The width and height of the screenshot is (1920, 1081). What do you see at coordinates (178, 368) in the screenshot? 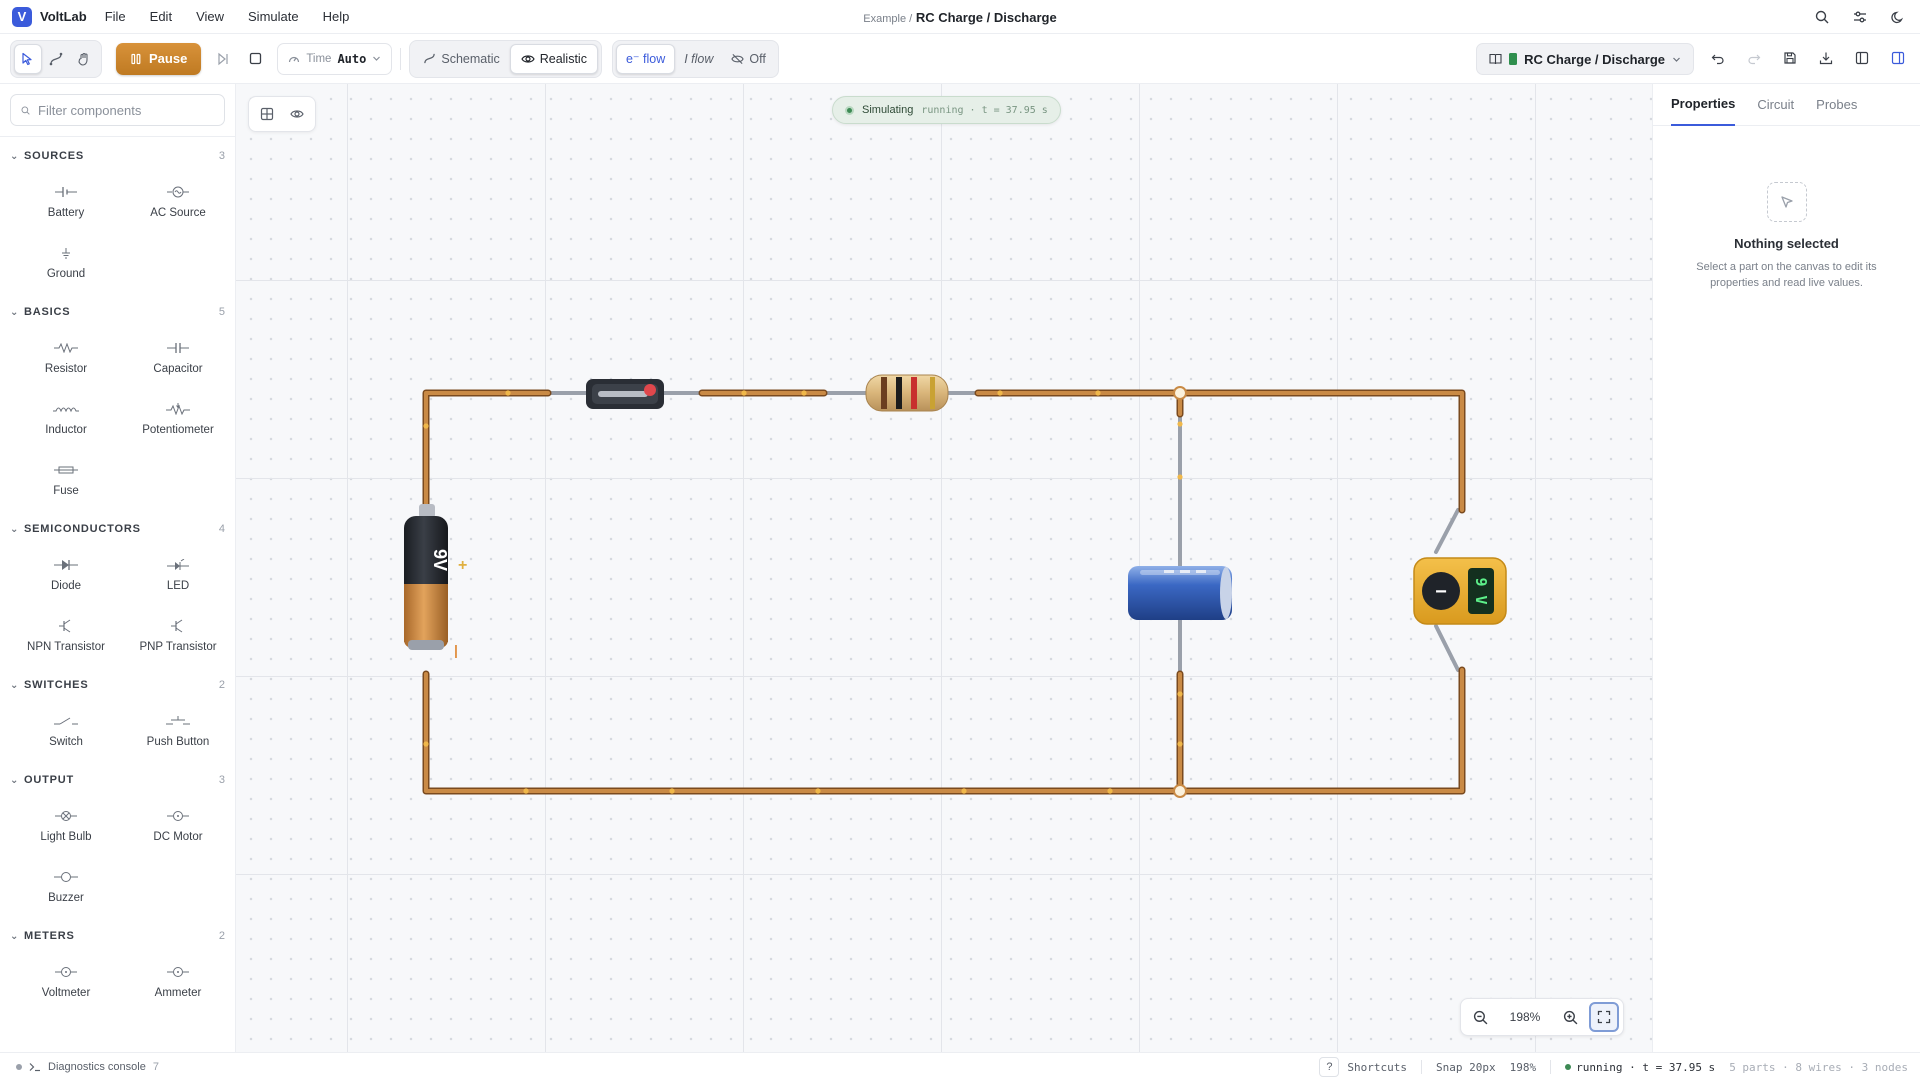
I see `component-label: Capacitor` at bounding box center [178, 368].